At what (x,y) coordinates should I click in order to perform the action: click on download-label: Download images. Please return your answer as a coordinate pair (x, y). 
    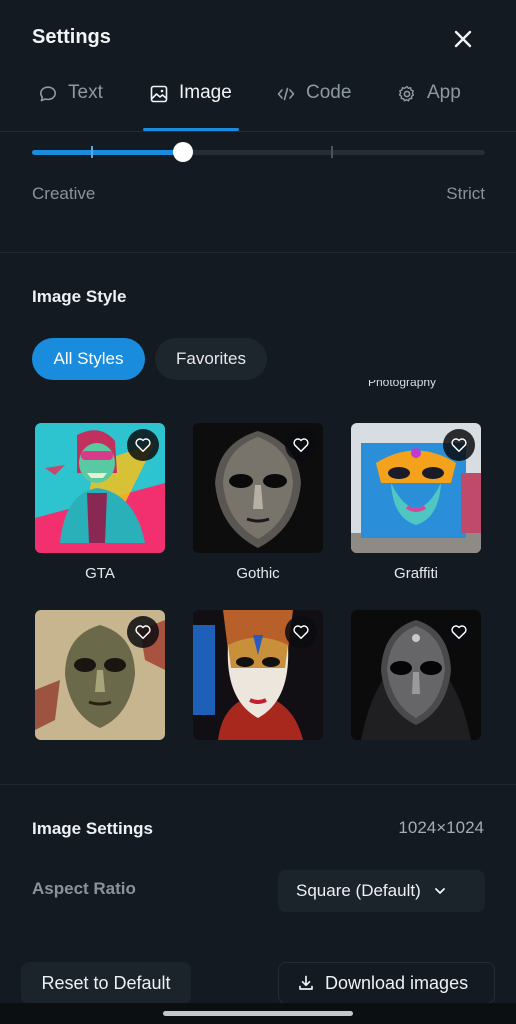
    Looking at the image, I should click on (397, 982).